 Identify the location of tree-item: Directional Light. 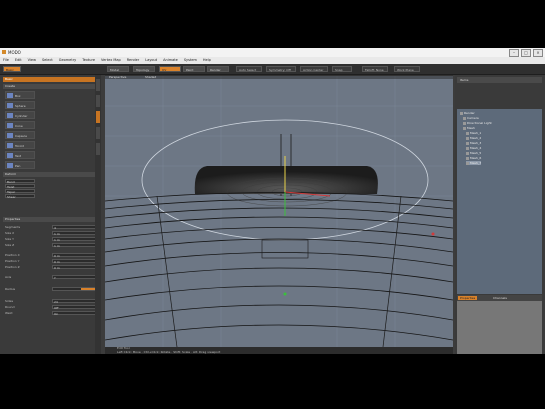
(477, 123).